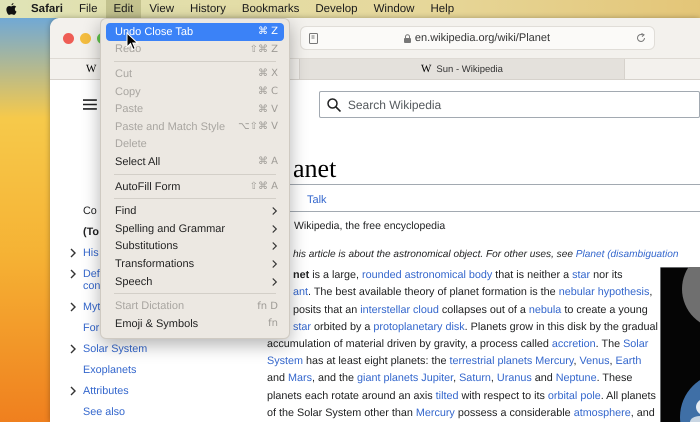 This screenshot has width=700, height=422. I want to click on article-text: net is a large,, so click(326, 275).